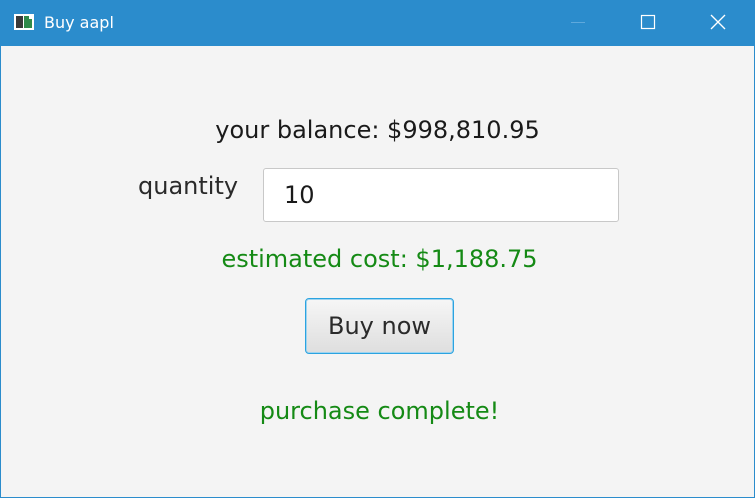  What do you see at coordinates (379, 411) in the screenshot?
I see `status-message: purchase complete!` at bounding box center [379, 411].